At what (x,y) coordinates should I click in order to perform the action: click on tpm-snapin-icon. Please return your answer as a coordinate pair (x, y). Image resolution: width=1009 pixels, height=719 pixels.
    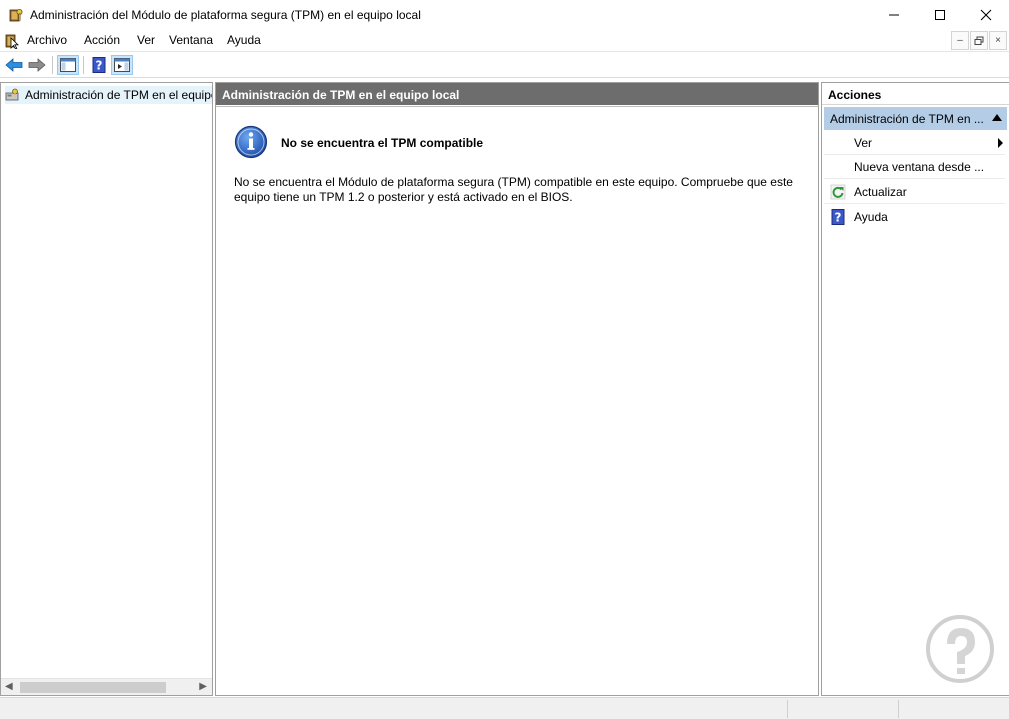
    Looking at the image, I should click on (12, 94).